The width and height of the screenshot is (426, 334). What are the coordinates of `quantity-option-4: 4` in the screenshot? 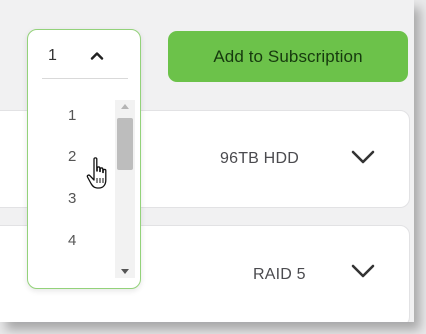 It's located at (72, 240).